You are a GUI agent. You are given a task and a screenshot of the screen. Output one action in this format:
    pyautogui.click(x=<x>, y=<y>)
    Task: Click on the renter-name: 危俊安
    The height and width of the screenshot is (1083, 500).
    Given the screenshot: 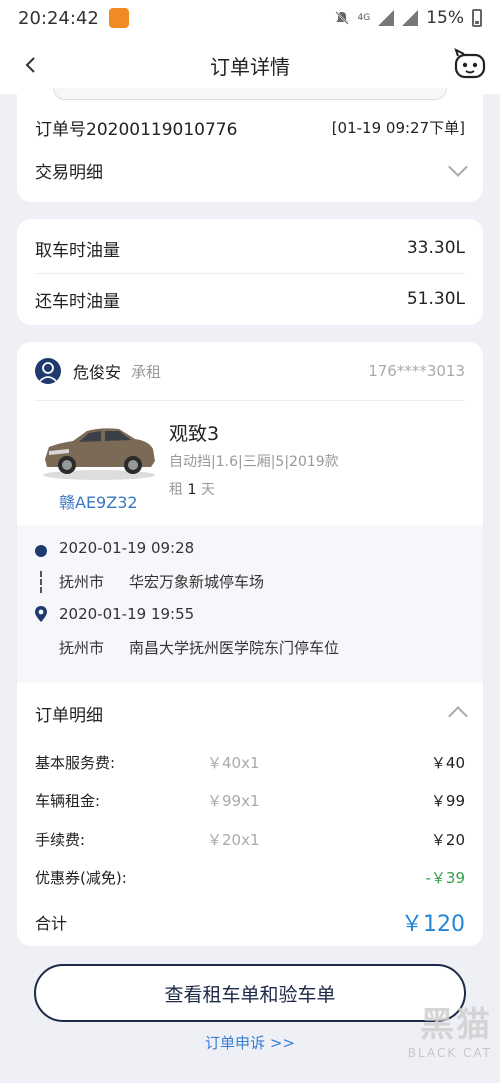 What is the action you would take?
    pyautogui.click(x=97, y=372)
    